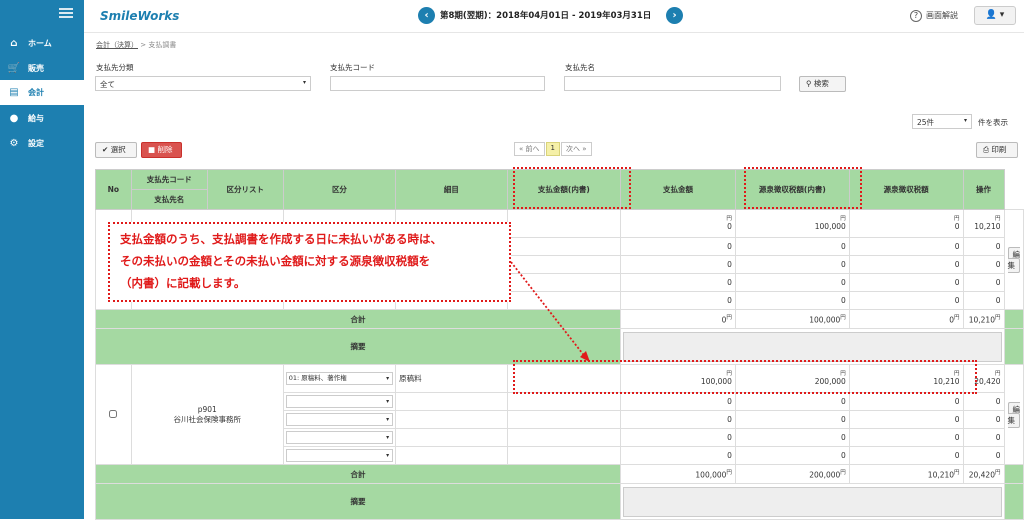 This screenshot has width=1024, height=520. I want to click on delete-button: ■ 削除, so click(161, 150).